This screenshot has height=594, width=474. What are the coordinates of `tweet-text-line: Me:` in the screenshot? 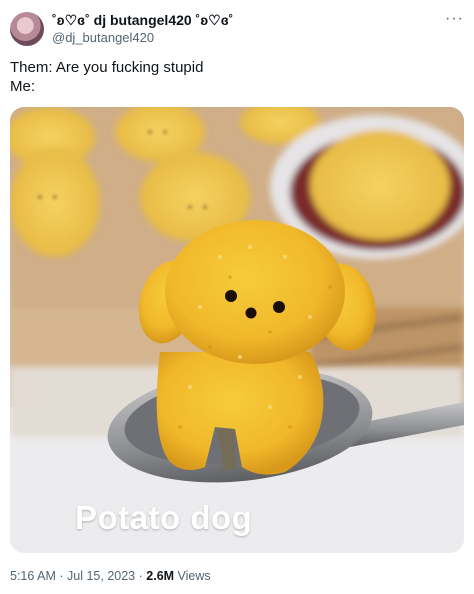 It's located at (23, 86).